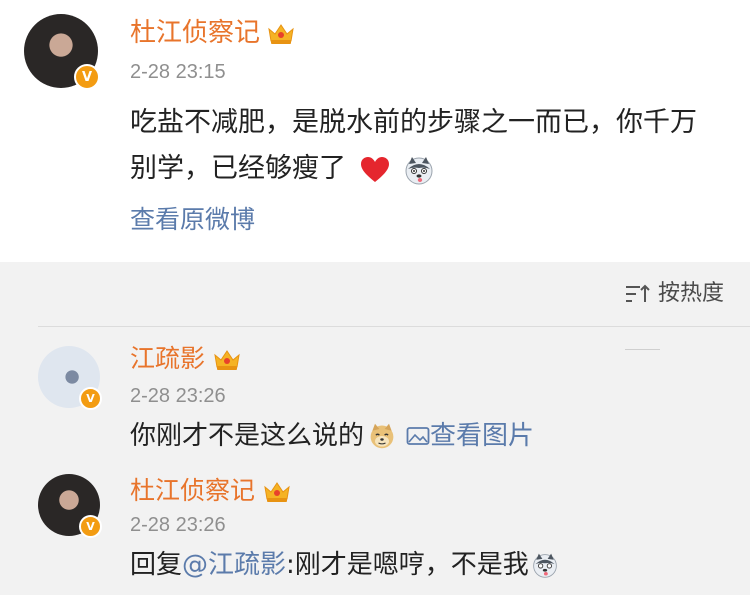 This screenshot has height=595, width=750. Describe the element at coordinates (690, 293) in the screenshot. I see `sort-label: 按热度` at that location.